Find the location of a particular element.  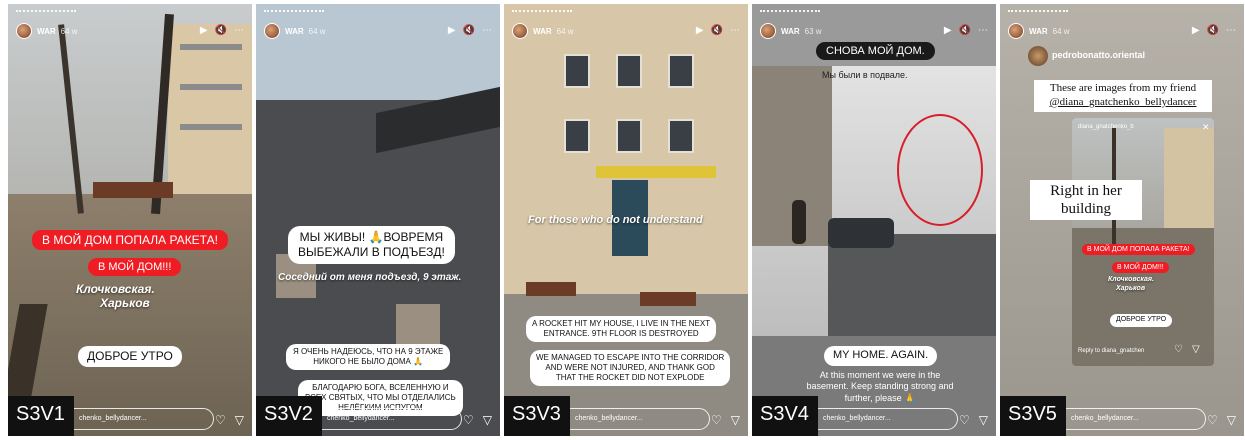

sticker-home-again-ru: СНОВА МОЙ ДОМ. is located at coordinates (875, 51).